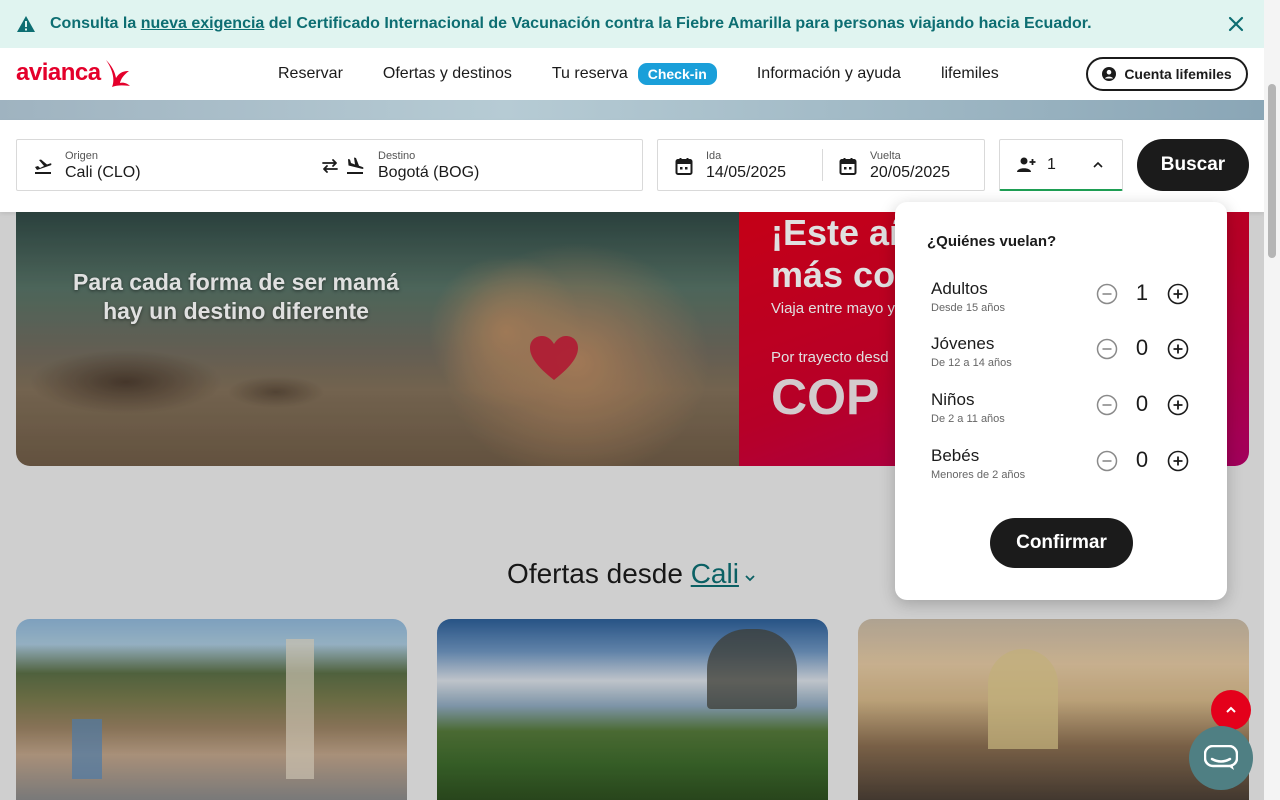 The image size is (1280, 800). I want to click on add-person-icon, so click(1026, 164).